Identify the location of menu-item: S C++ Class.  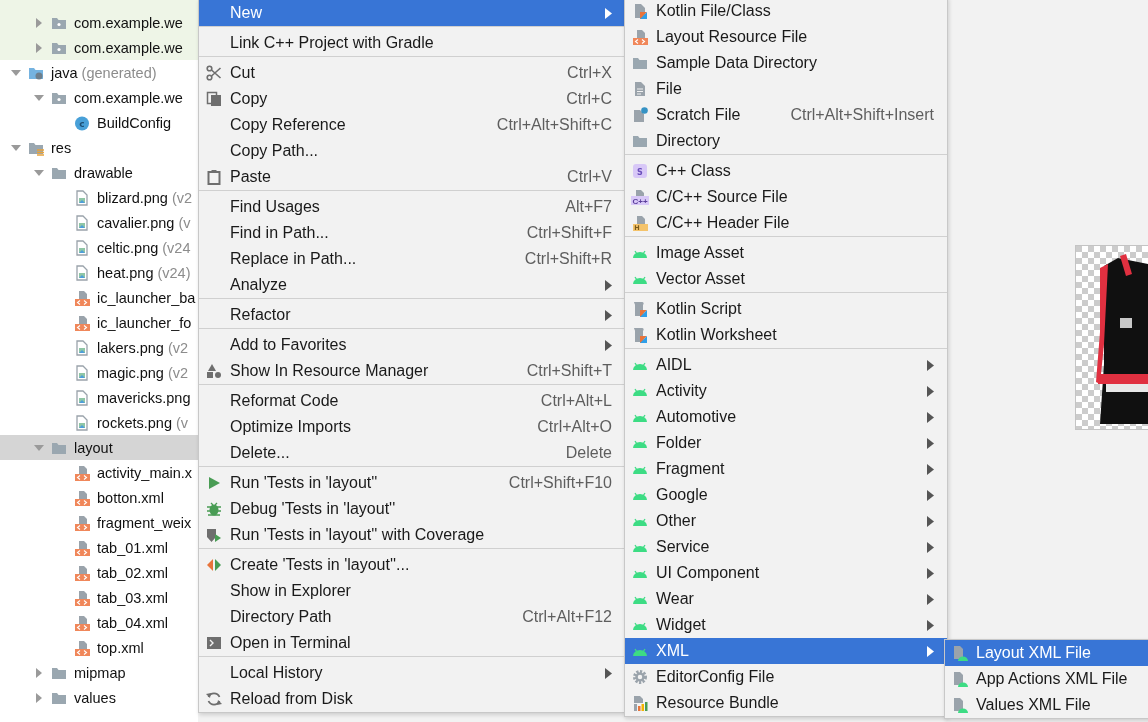
(786, 171).